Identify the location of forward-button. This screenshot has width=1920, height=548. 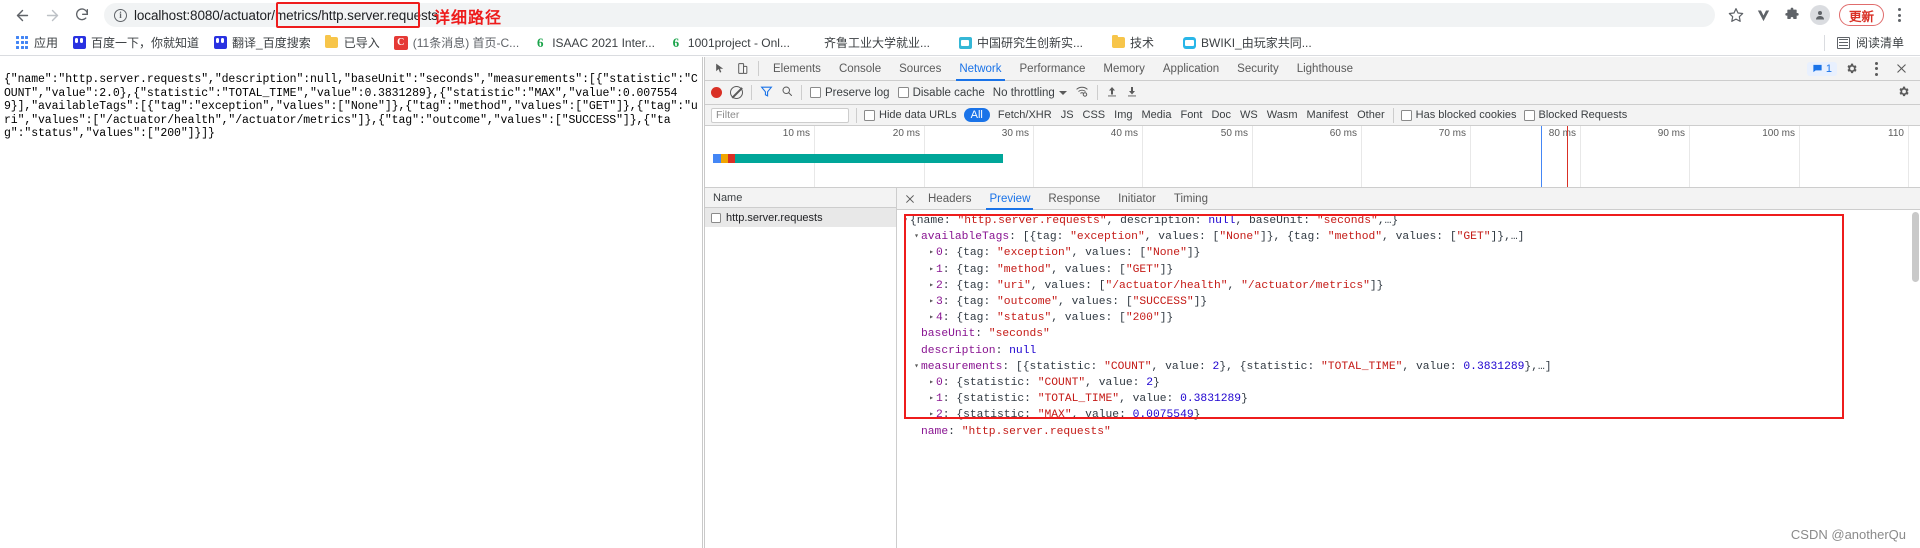
(52, 15).